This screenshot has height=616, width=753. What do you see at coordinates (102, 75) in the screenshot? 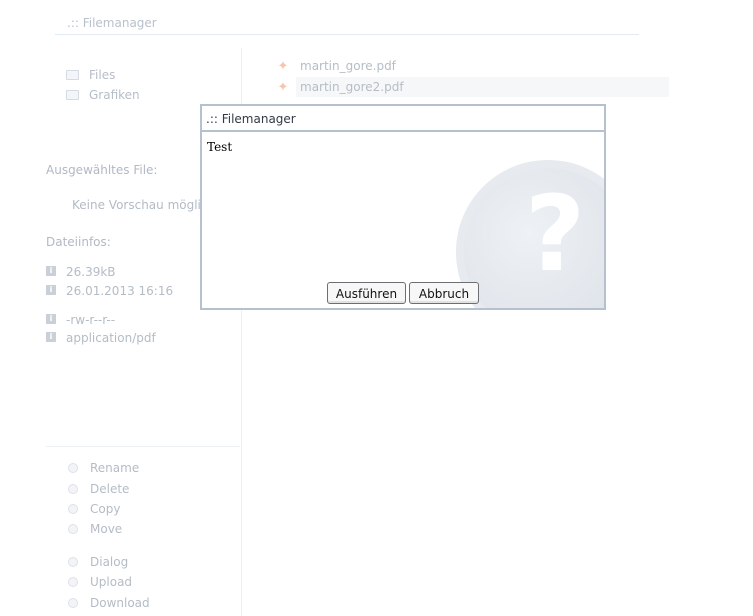
I see `folder-label: Files` at bounding box center [102, 75].